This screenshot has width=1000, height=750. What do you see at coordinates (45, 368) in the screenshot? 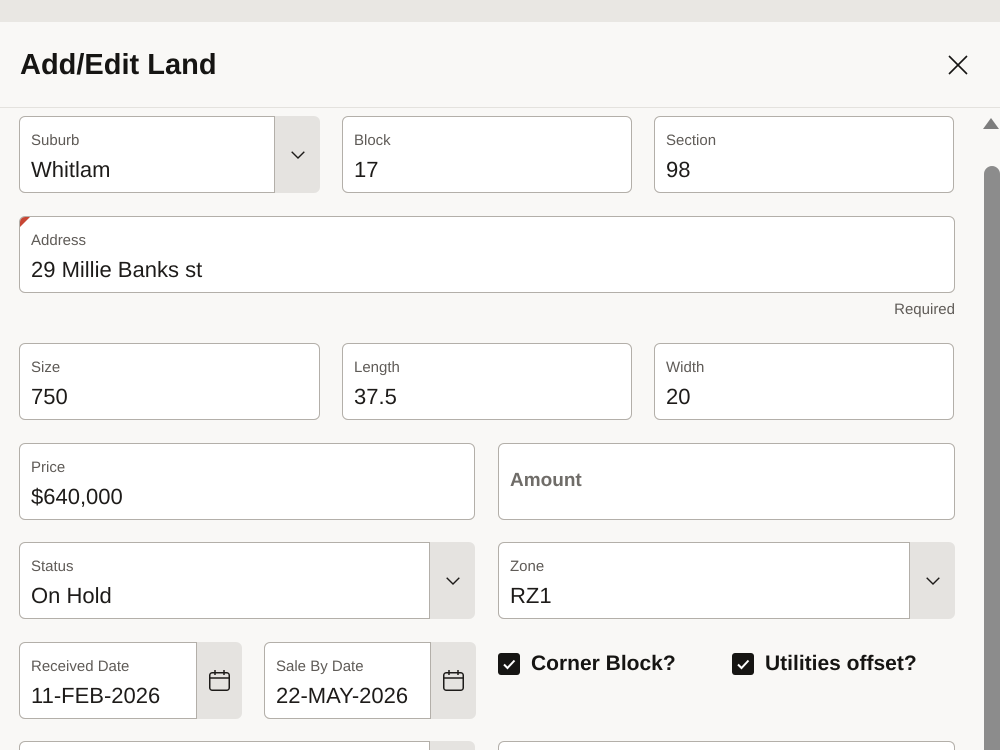
I see `field-label: Size` at bounding box center [45, 368].